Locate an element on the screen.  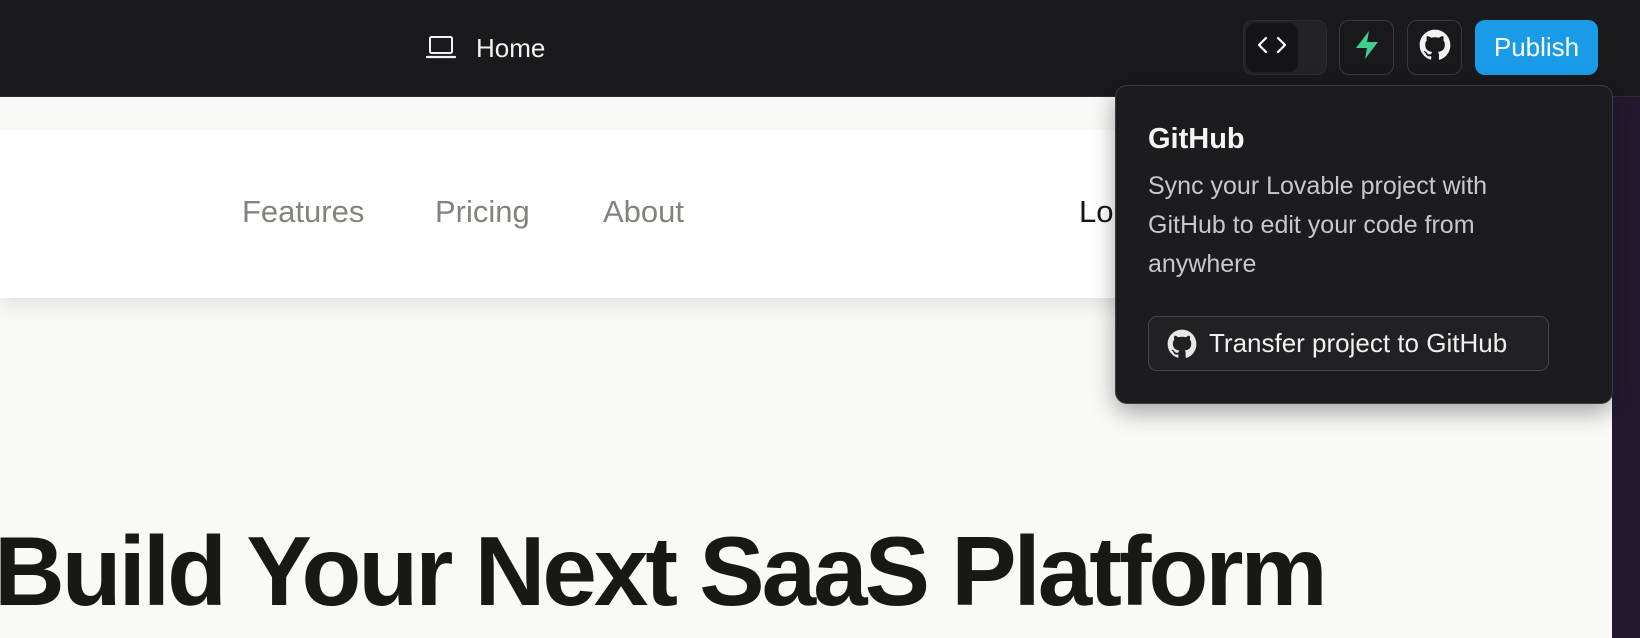
nav-link-features: Features is located at coordinates (303, 212).